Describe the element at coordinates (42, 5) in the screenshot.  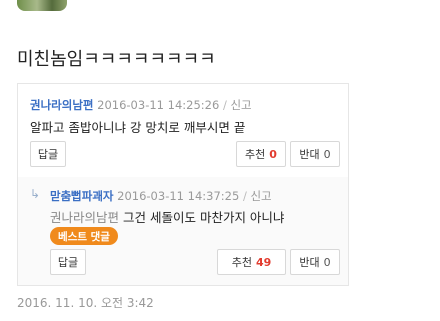
I see `image-thumbnail` at that location.